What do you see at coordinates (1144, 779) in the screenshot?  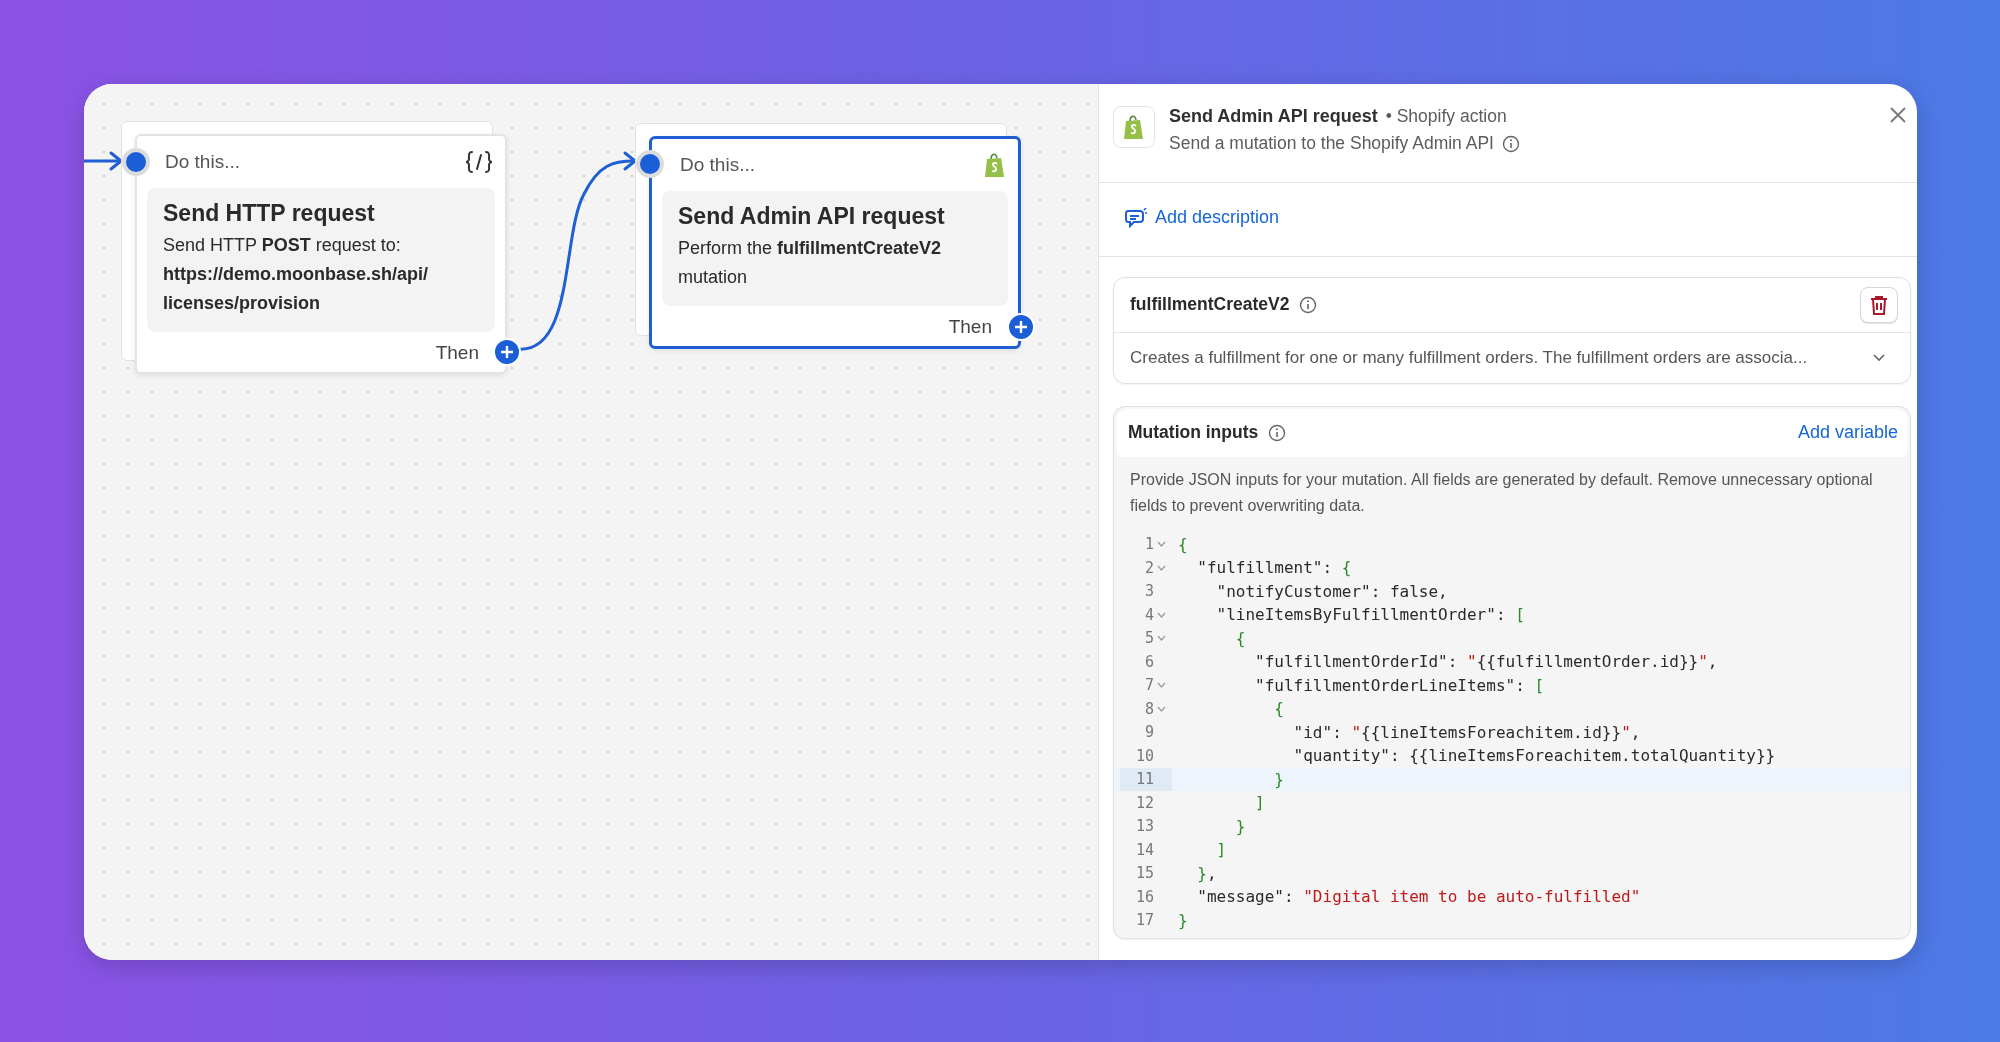 I see `line-number: 11` at bounding box center [1144, 779].